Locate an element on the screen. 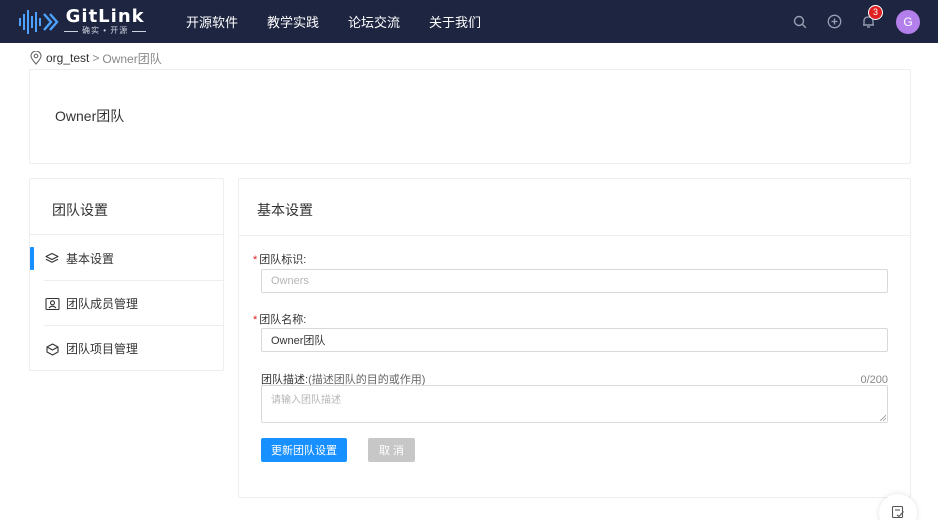 The image size is (938, 520). update-team-settings-button: 更新团队设置 is located at coordinates (304, 450).